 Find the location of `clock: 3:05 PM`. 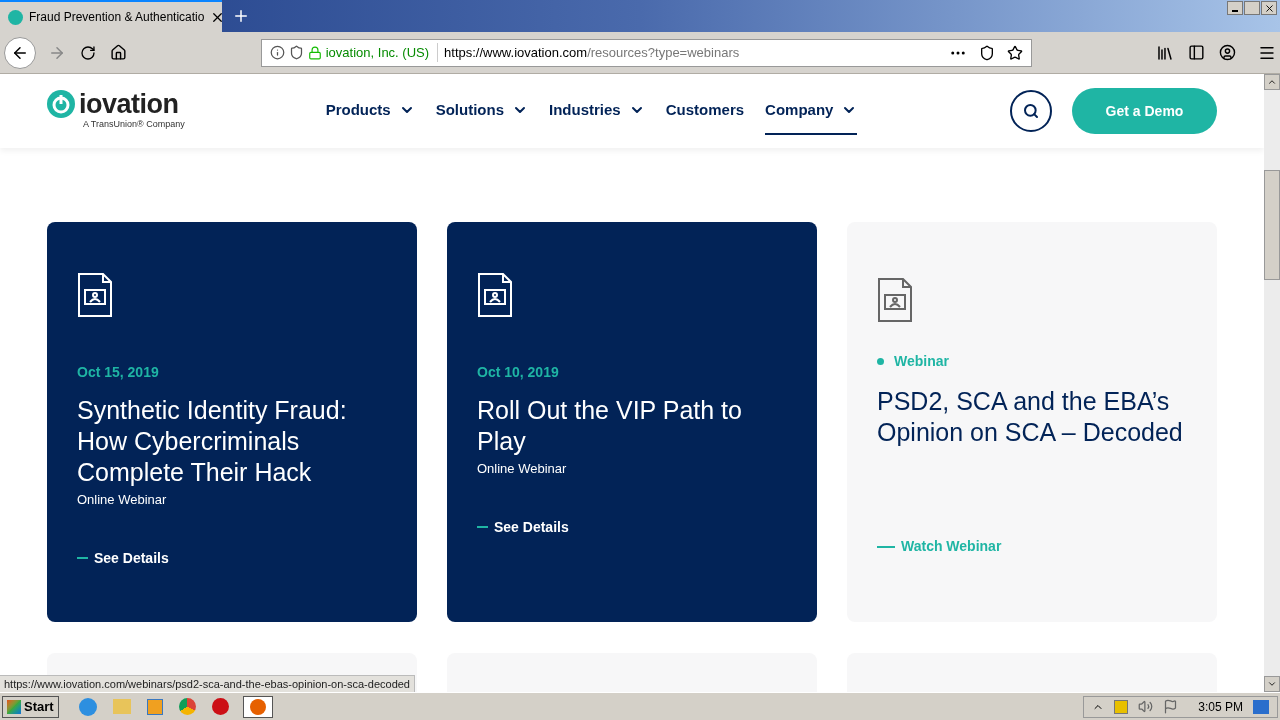

clock: 3:05 PM is located at coordinates (1220, 707).